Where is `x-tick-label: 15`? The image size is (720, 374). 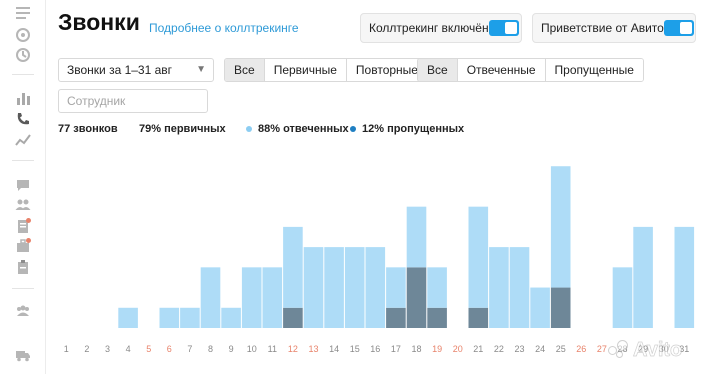
x-tick-label: 15 is located at coordinates (355, 349).